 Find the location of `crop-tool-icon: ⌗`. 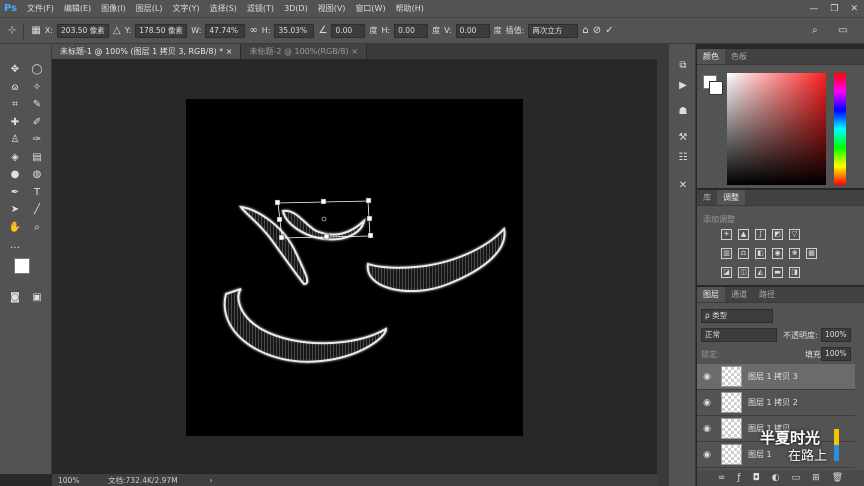

crop-tool-icon: ⌗ is located at coordinates (15, 105).